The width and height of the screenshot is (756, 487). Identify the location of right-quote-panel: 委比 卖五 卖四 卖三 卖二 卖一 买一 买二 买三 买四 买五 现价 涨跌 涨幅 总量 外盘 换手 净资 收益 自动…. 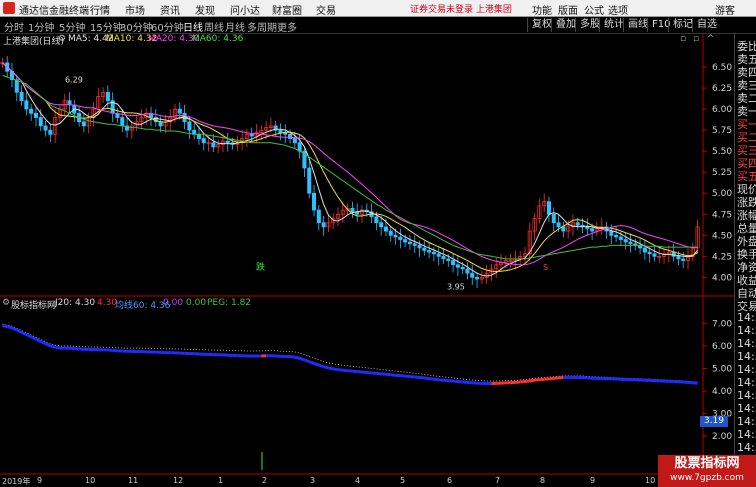
(745, 260).